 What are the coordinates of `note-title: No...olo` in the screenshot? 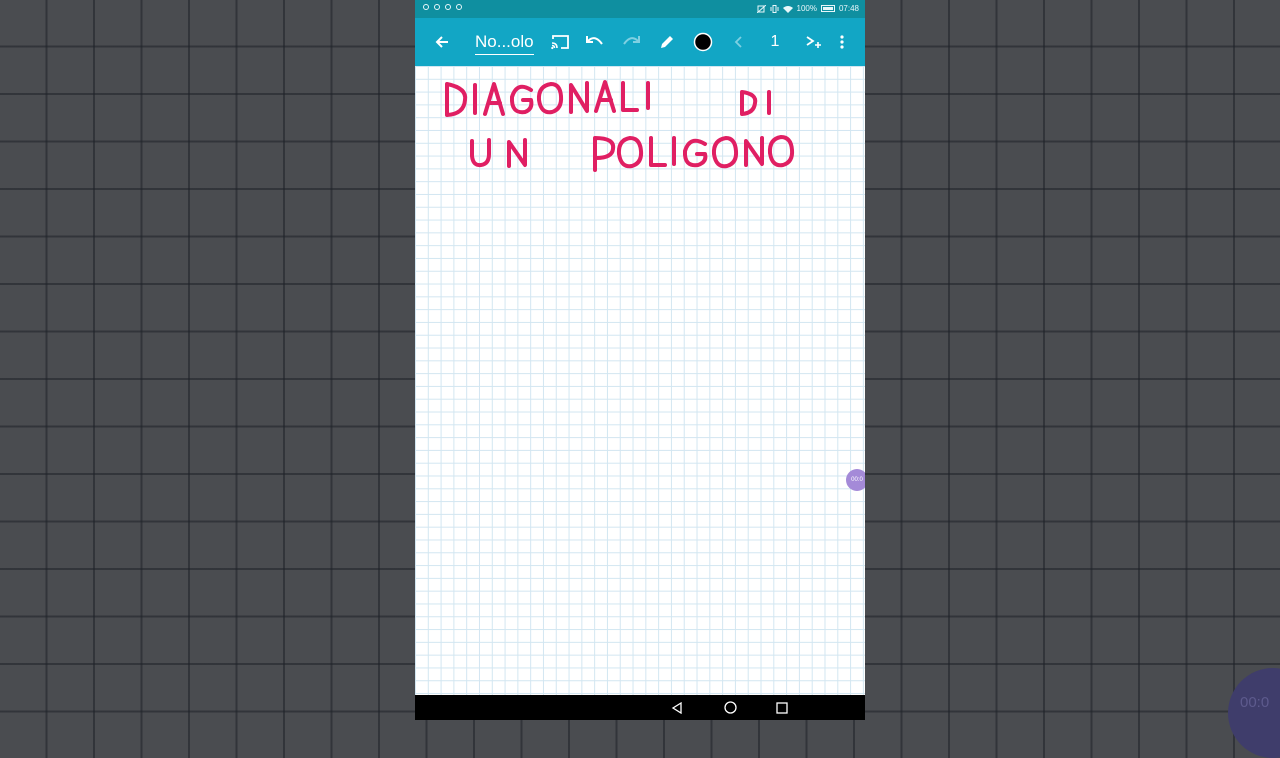 It's located at (504, 43).